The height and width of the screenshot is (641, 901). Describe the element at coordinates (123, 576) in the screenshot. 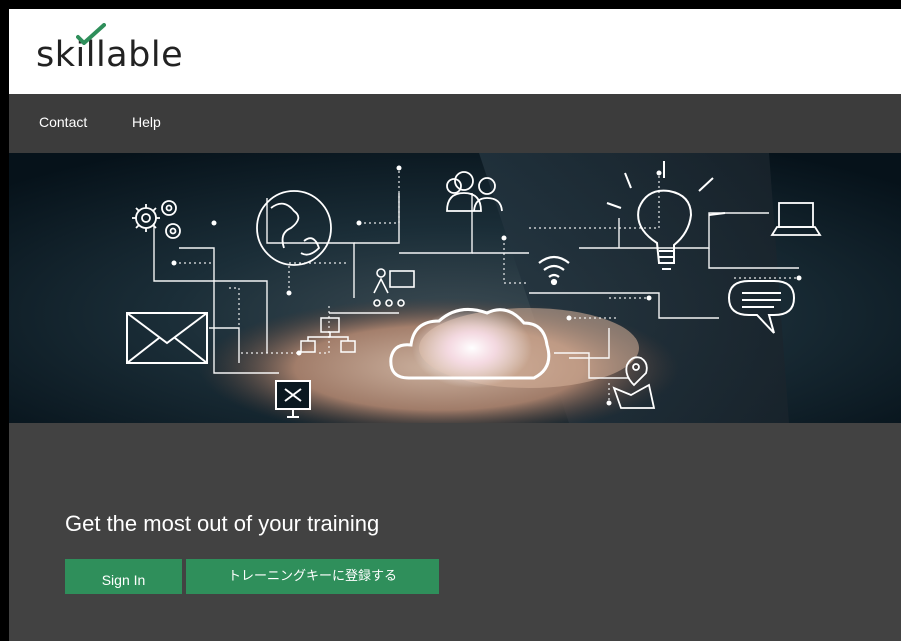

I see `sign-in-button: Sign In` at that location.